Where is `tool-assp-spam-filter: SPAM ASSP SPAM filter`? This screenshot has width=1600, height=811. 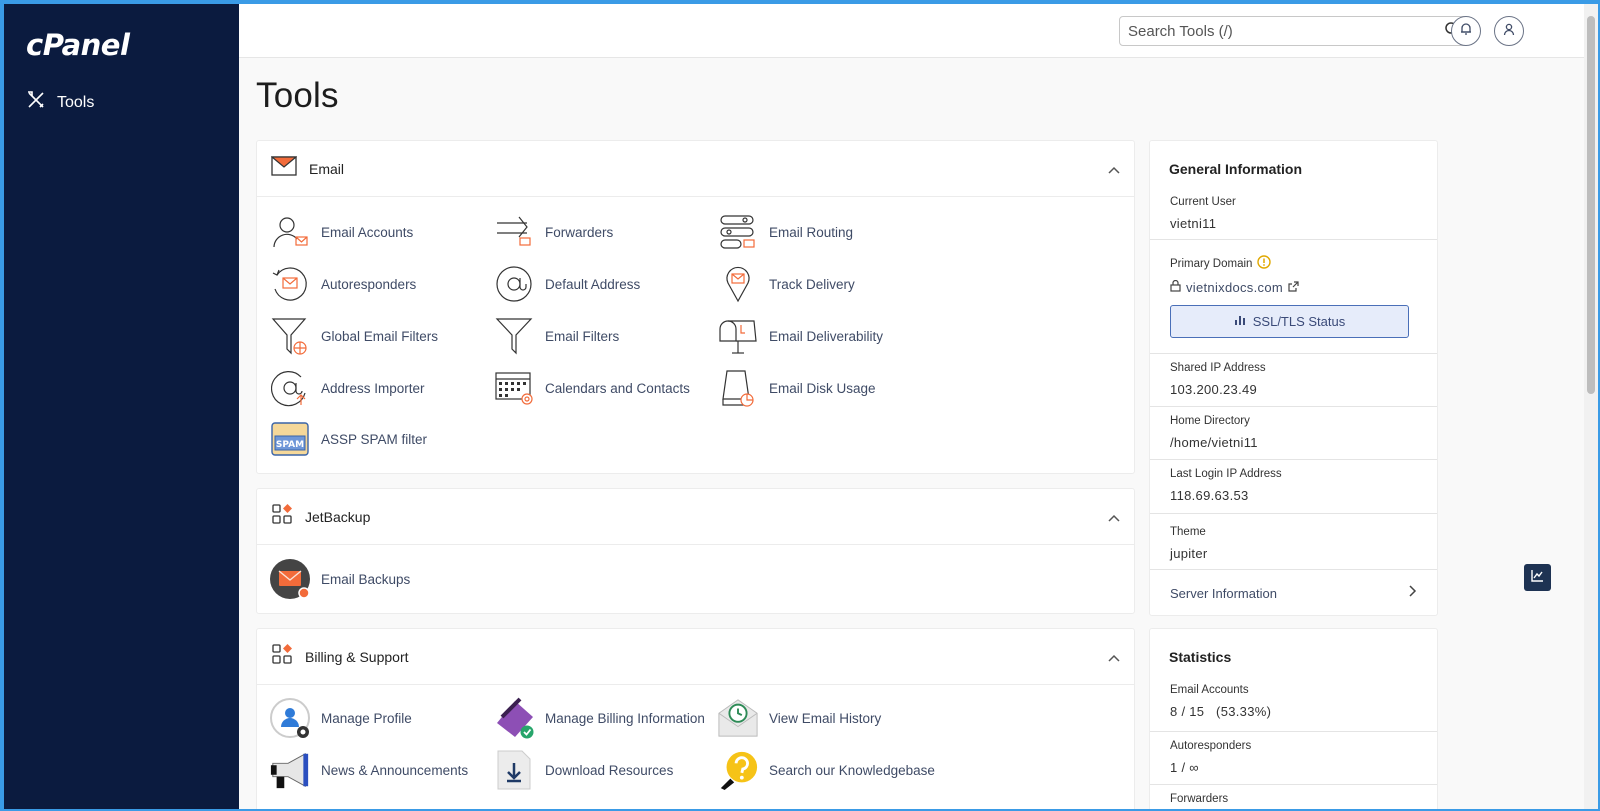
tool-assp-spam-filter: SPAM ASSP SPAM filter is located at coordinates (348, 439).